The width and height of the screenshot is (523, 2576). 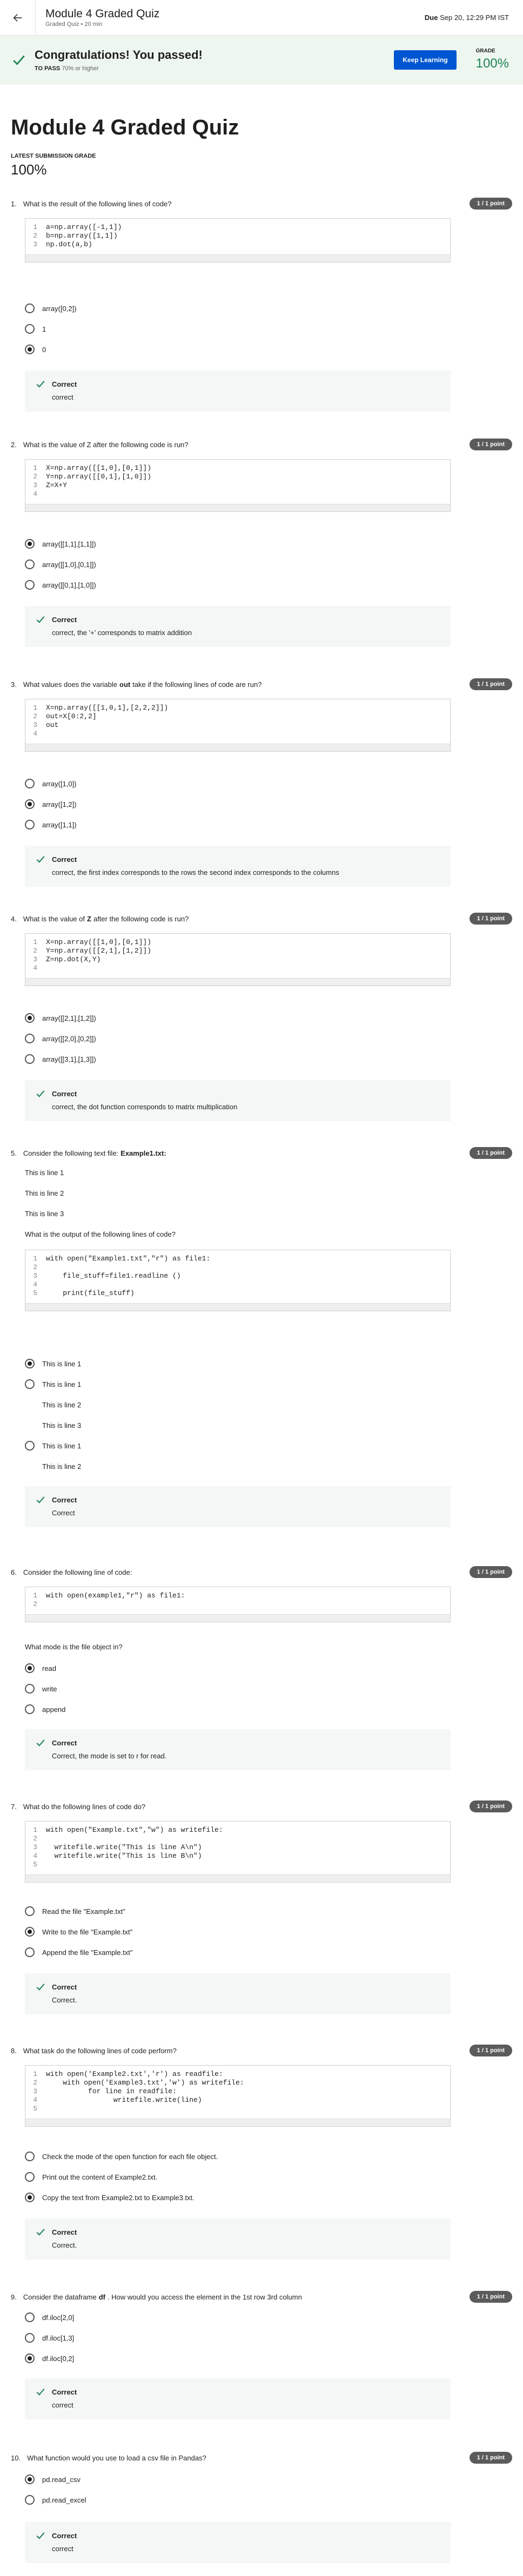 What do you see at coordinates (14, 203) in the screenshot?
I see `question-number: 1.` at bounding box center [14, 203].